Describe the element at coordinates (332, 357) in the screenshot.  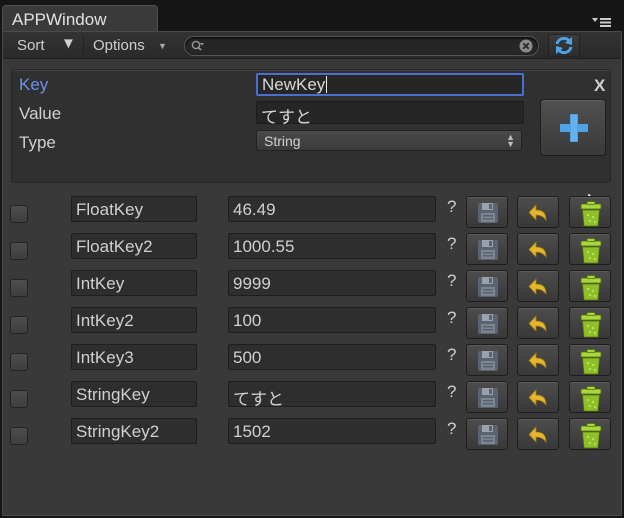
I see `value-field: 500` at that location.